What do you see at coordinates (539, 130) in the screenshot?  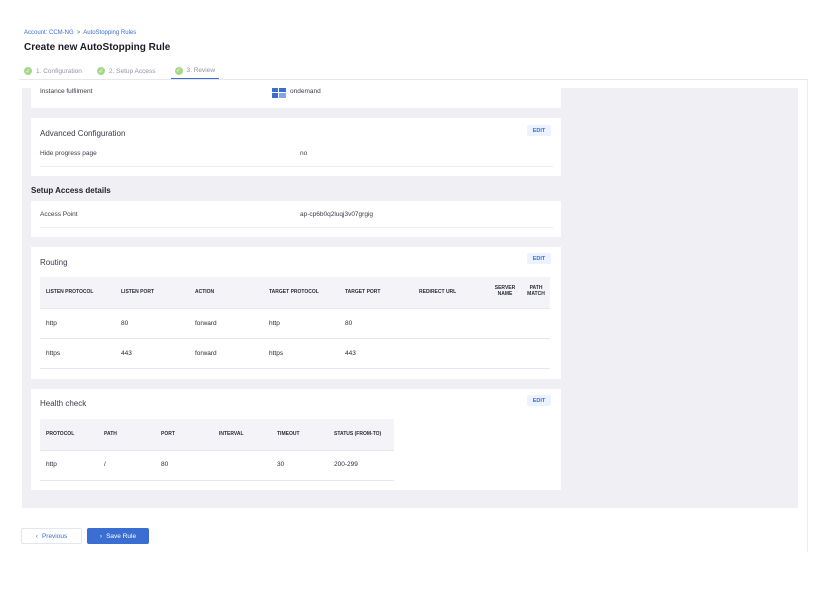 I see `advanced-edit-button: EDIT` at bounding box center [539, 130].